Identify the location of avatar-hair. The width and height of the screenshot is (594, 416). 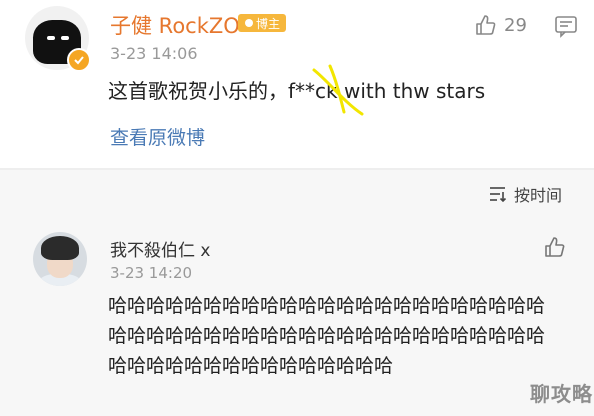
(60, 248).